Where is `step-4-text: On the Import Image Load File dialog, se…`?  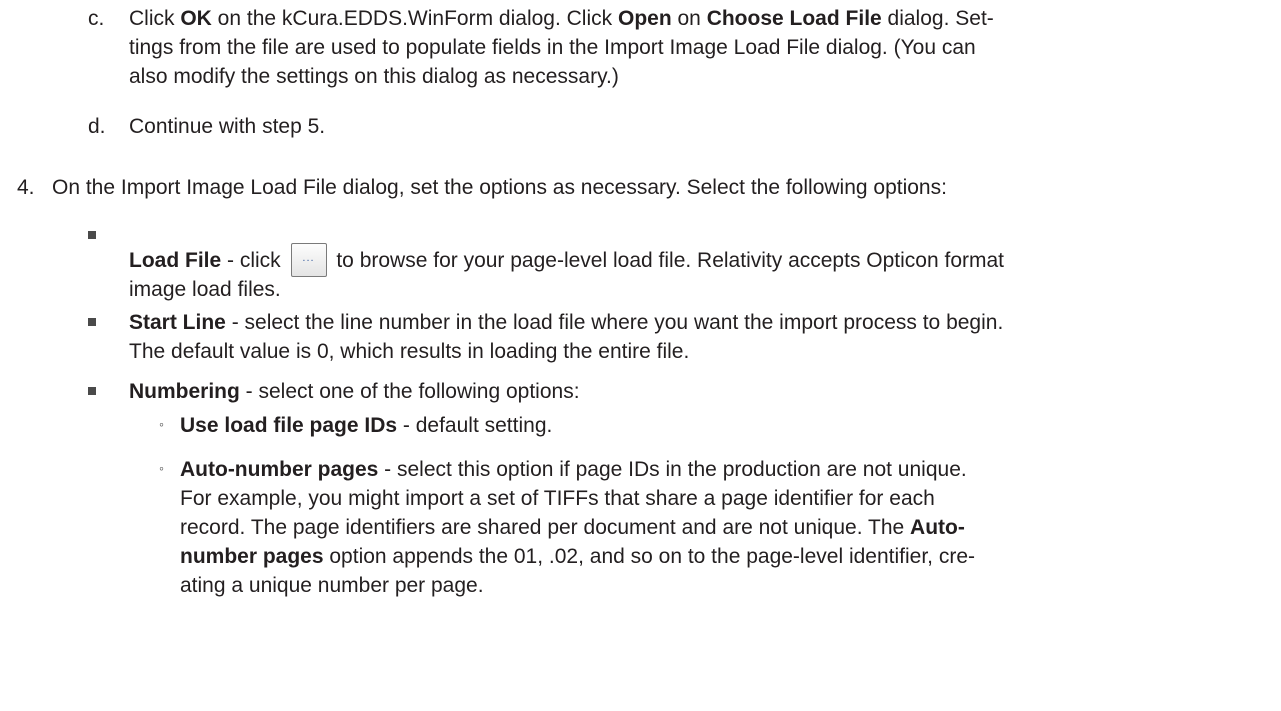
step-4-text: On the Import Image Load File dialog, se… is located at coordinates (499, 187).